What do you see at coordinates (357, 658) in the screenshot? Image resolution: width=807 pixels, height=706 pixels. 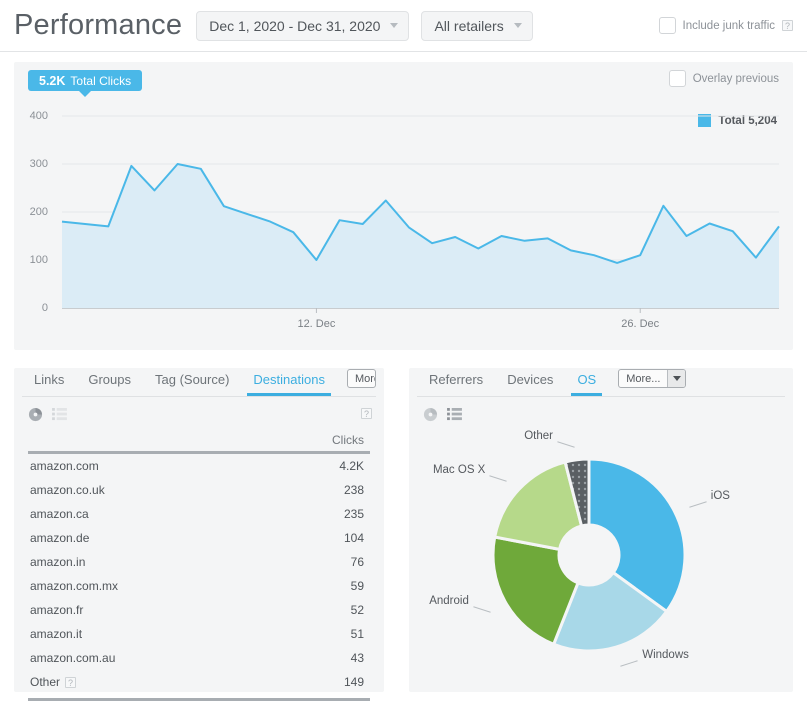 I see `row-value: 43` at bounding box center [357, 658].